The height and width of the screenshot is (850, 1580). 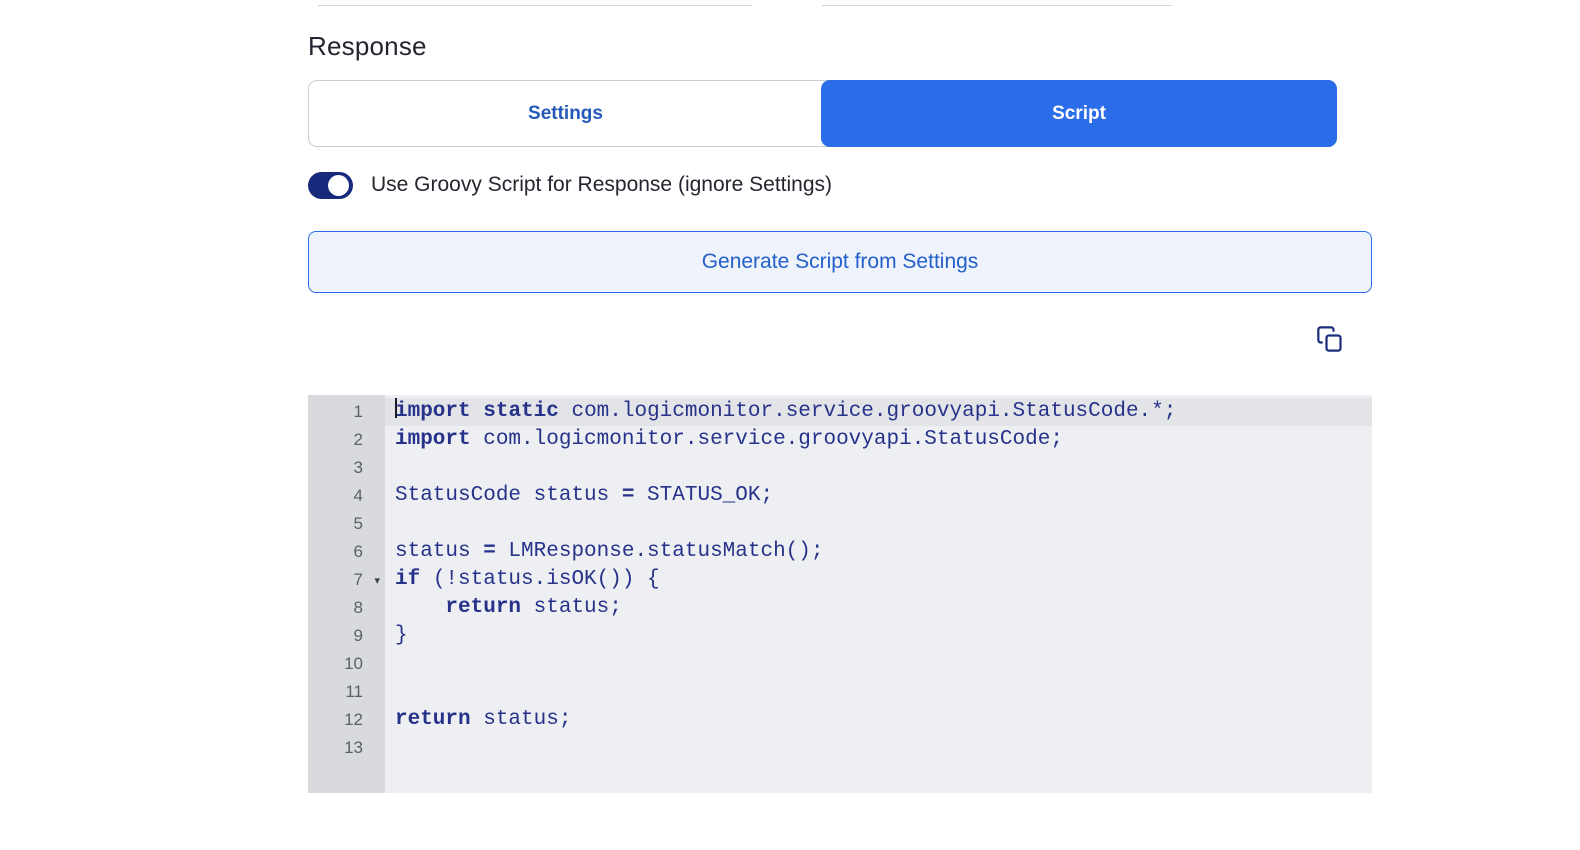 I want to click on editor-gutter: 1 2 3 4 5 6 7 ▾ 8 9 10 11 12 13, so click(x=346, y=594).